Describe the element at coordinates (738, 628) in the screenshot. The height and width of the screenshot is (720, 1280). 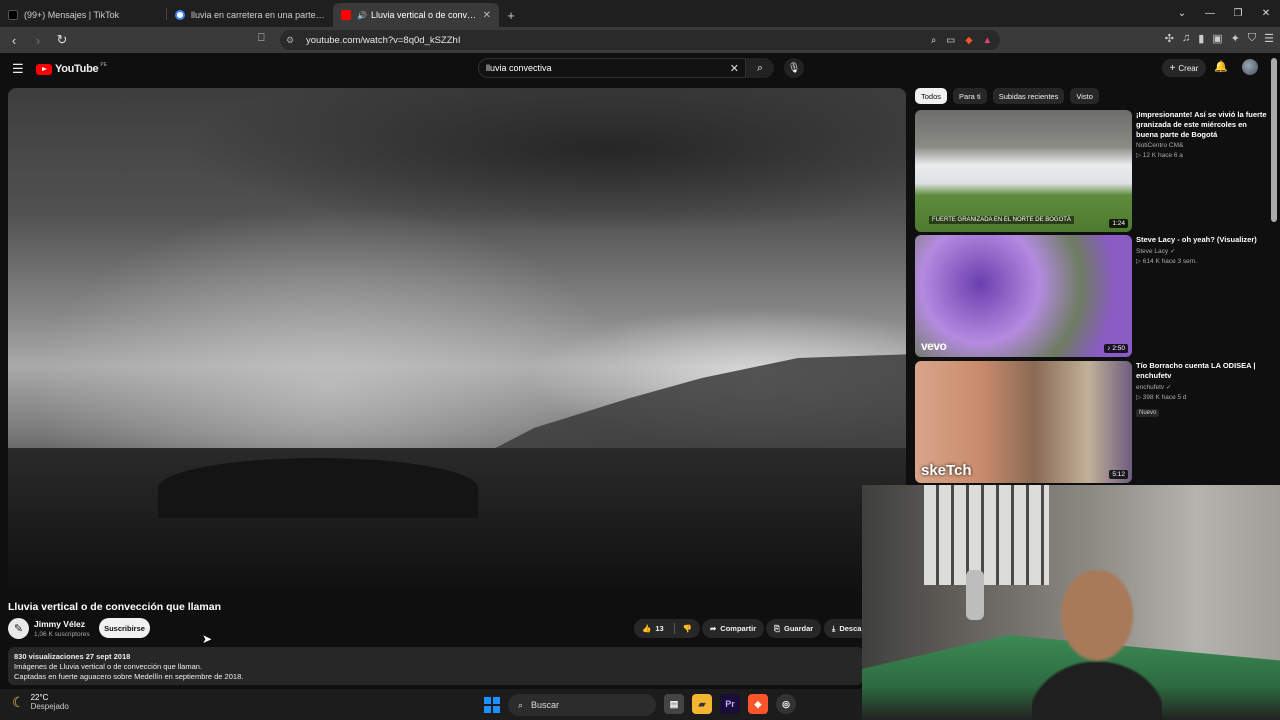
I see `share-label: Compartir` at that location.